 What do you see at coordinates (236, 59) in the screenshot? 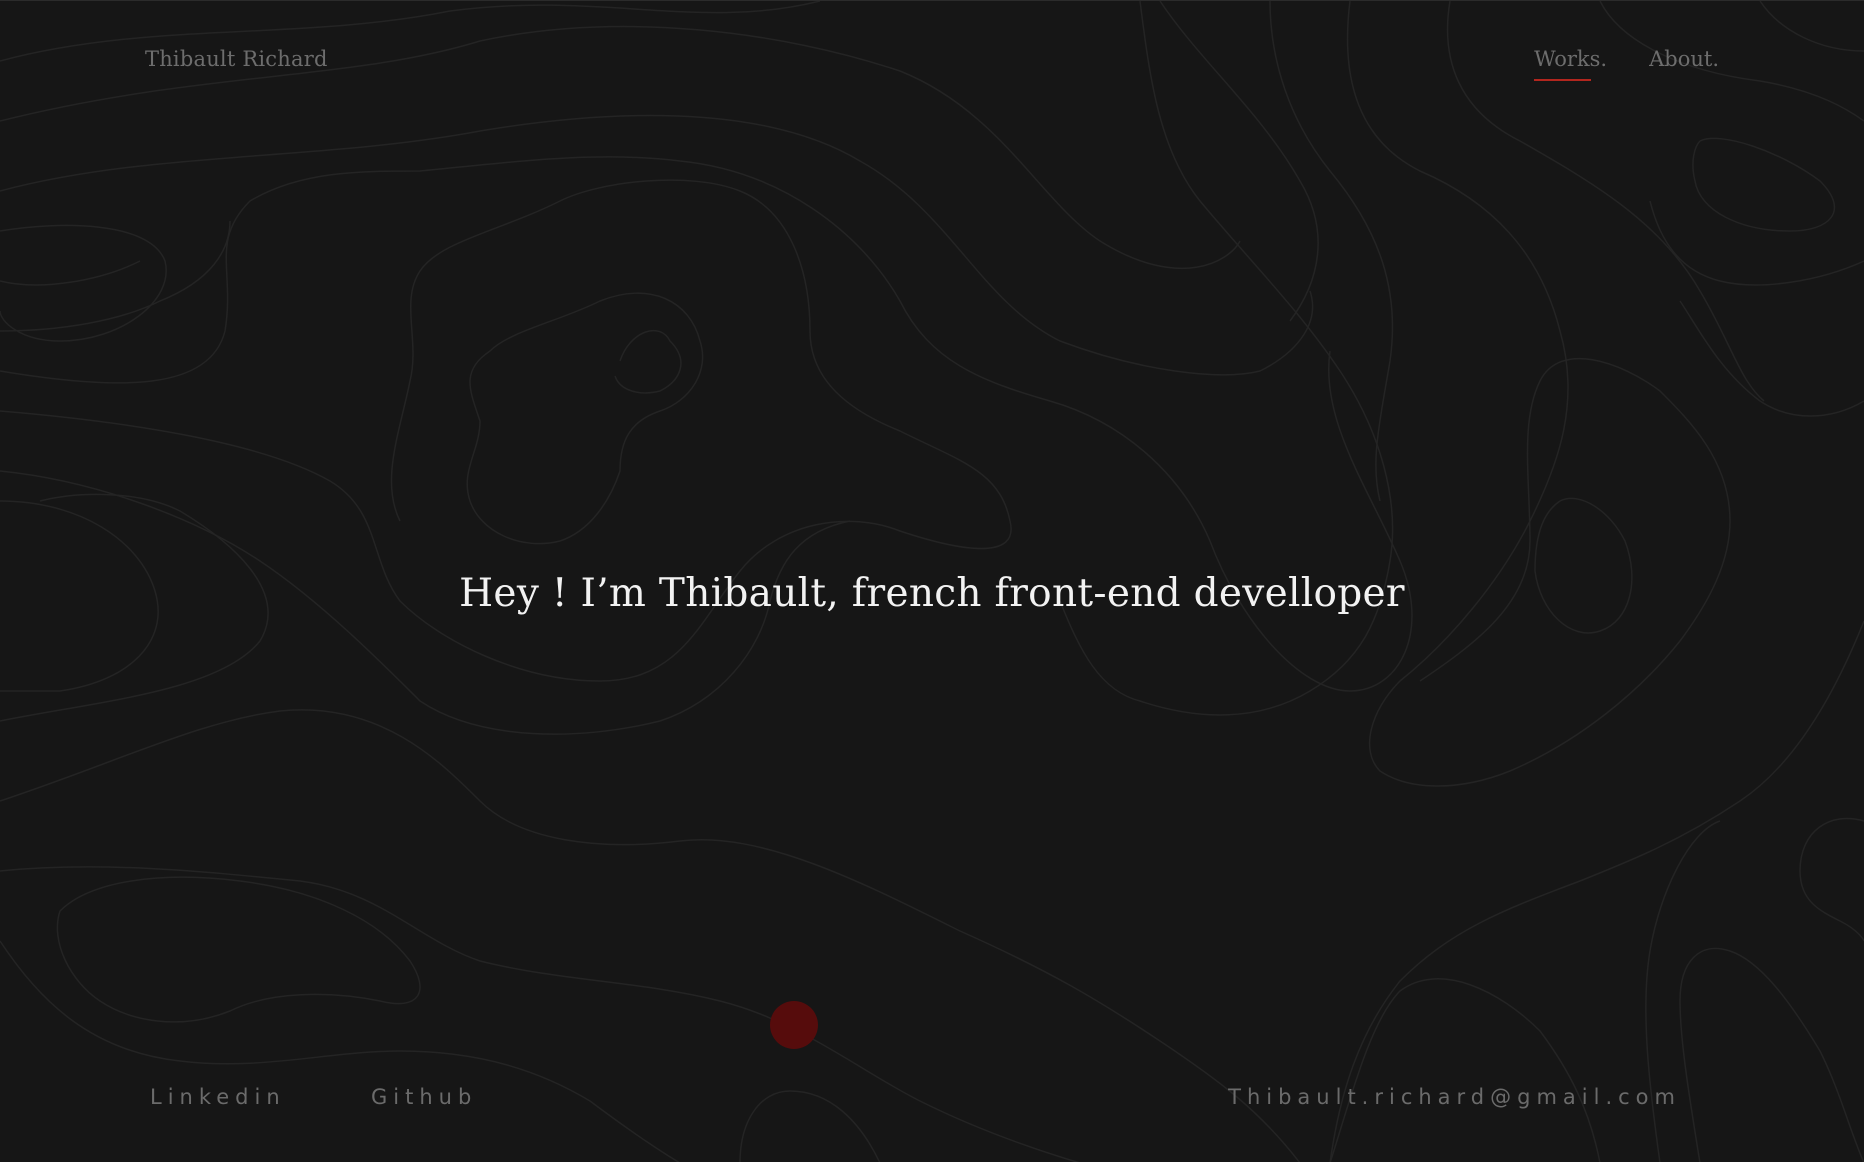
I see `brand-link: Thibault Richard` at bounding box center [236, 59].